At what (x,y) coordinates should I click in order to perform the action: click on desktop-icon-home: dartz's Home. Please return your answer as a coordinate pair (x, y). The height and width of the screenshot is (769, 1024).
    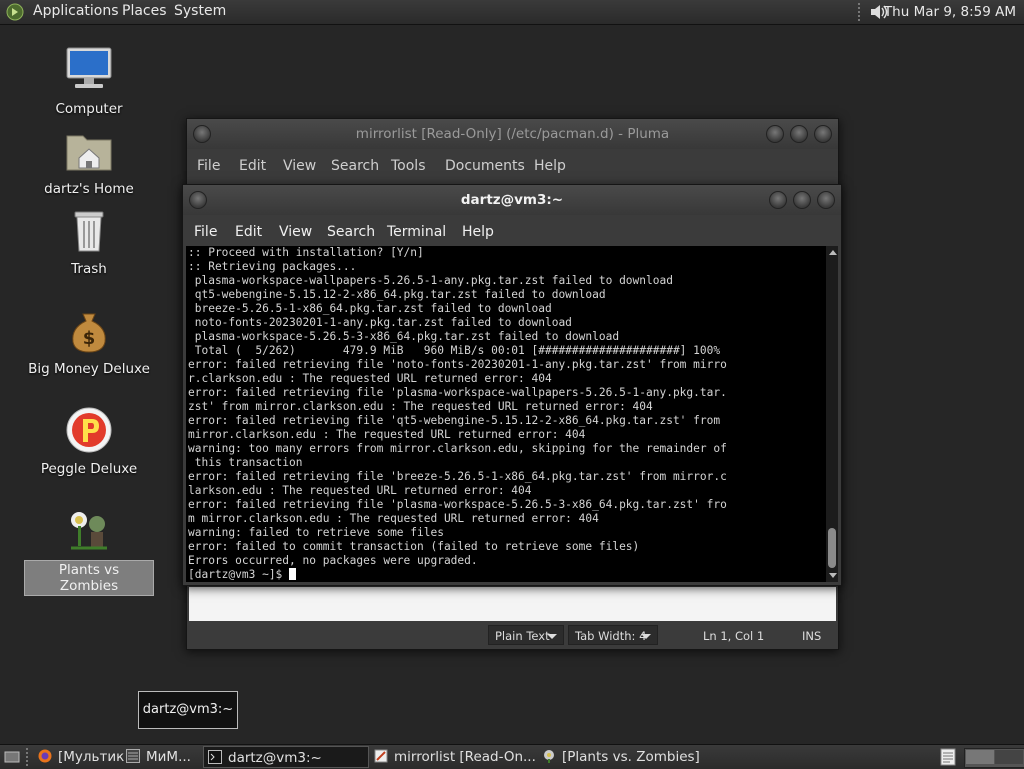
    Looking at the image, I should click on (89, 162).